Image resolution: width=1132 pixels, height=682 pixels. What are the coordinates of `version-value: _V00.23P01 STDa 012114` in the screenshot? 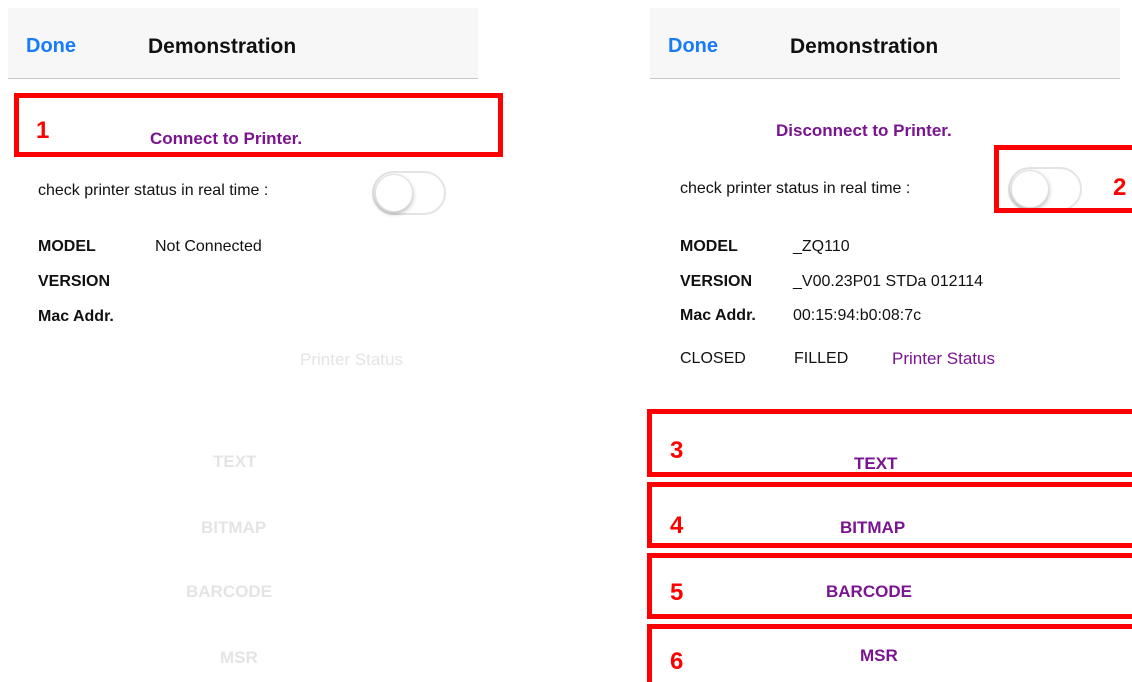 It's located at (888, 281).